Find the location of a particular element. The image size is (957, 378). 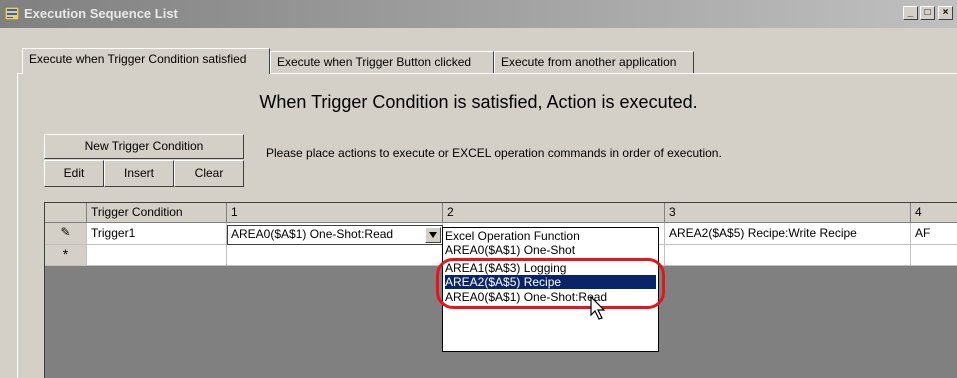

combo-dropdown-button is located at coordinates (433, 235).